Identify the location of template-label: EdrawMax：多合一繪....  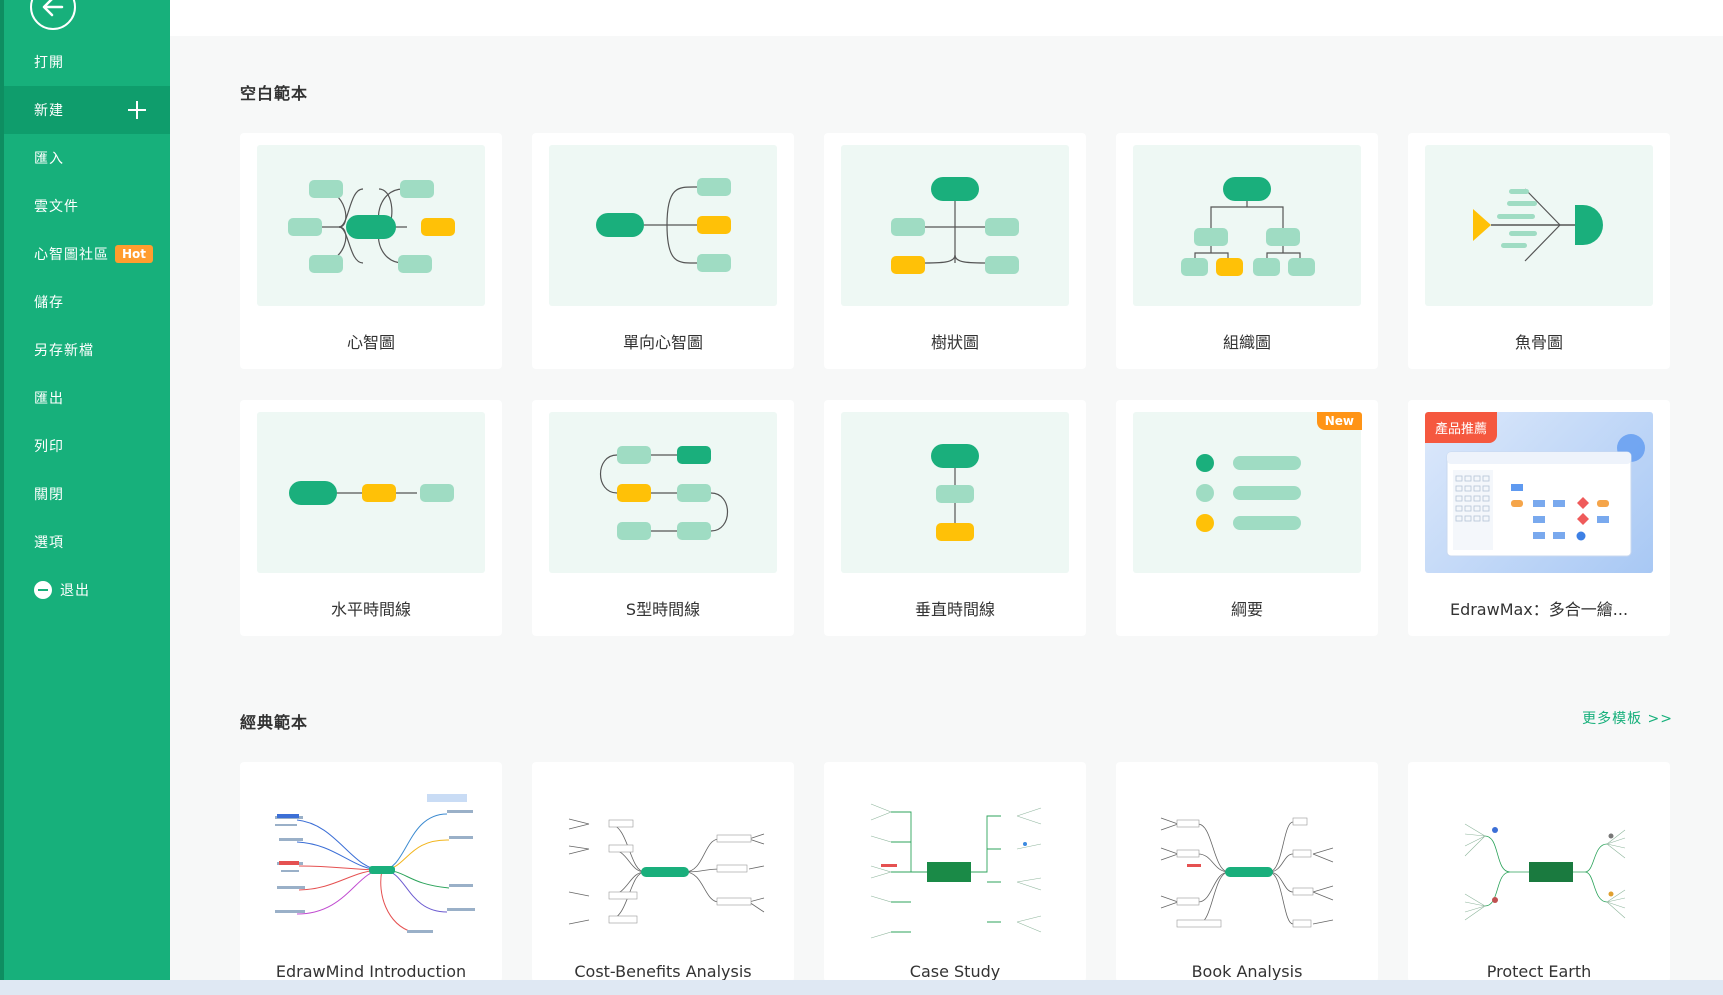
(1539, 609).